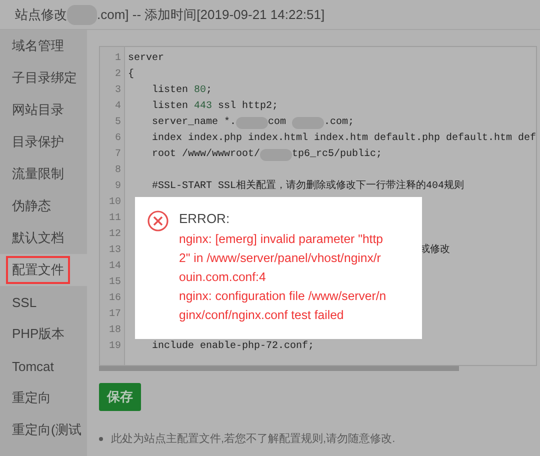 The width and height of the screenshot is (540, 456). Describe the element at coordinates (205, 219) in the screenshot. I see `error-title: ERROR:` at that location.